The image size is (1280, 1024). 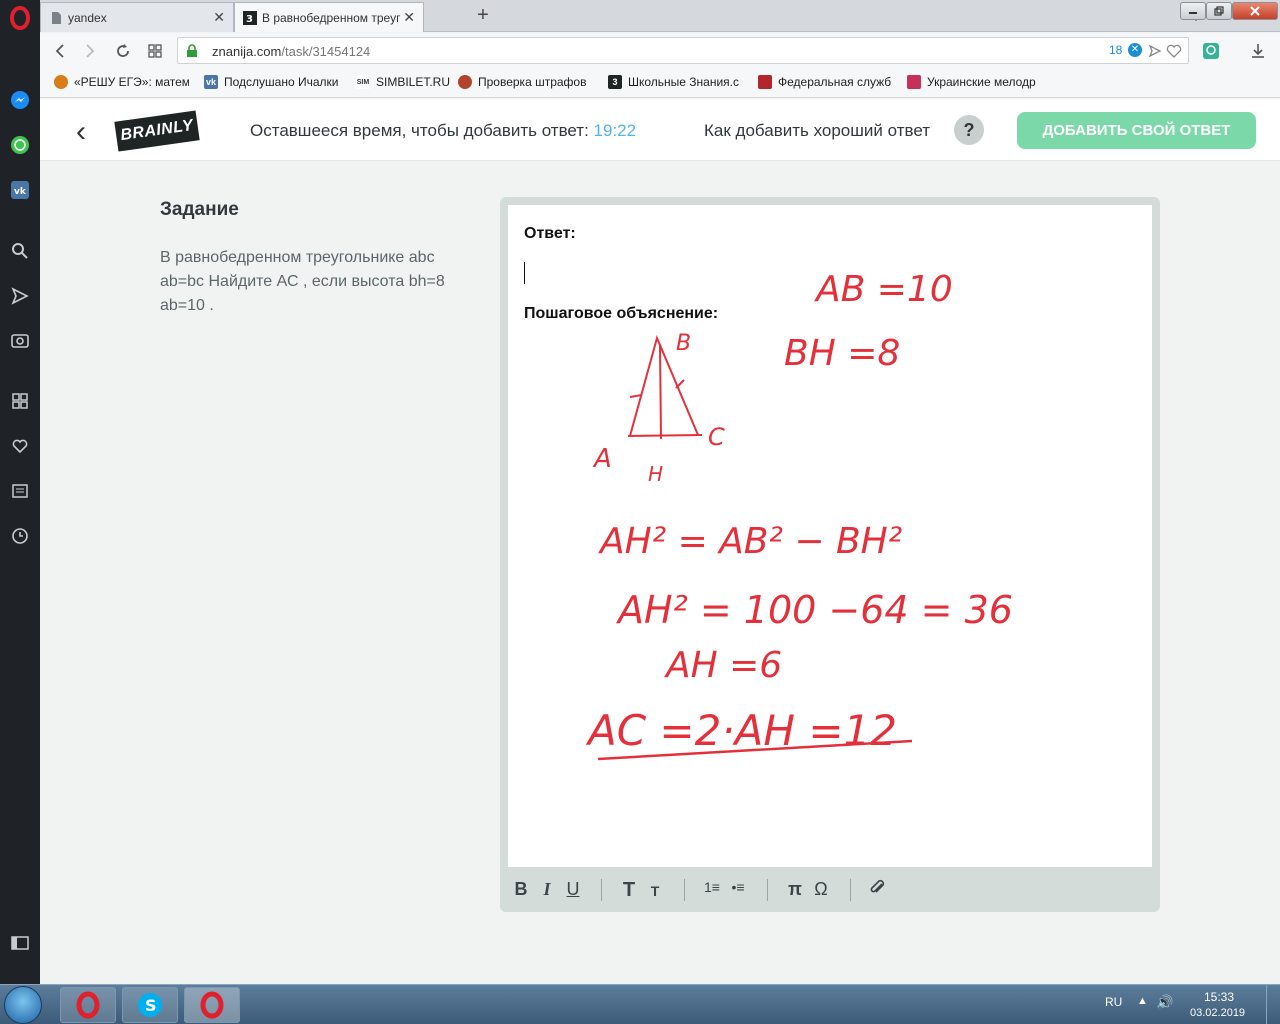 I want to click on bookmark-label: SIMBILET.RU, so click(x=413, y=82).